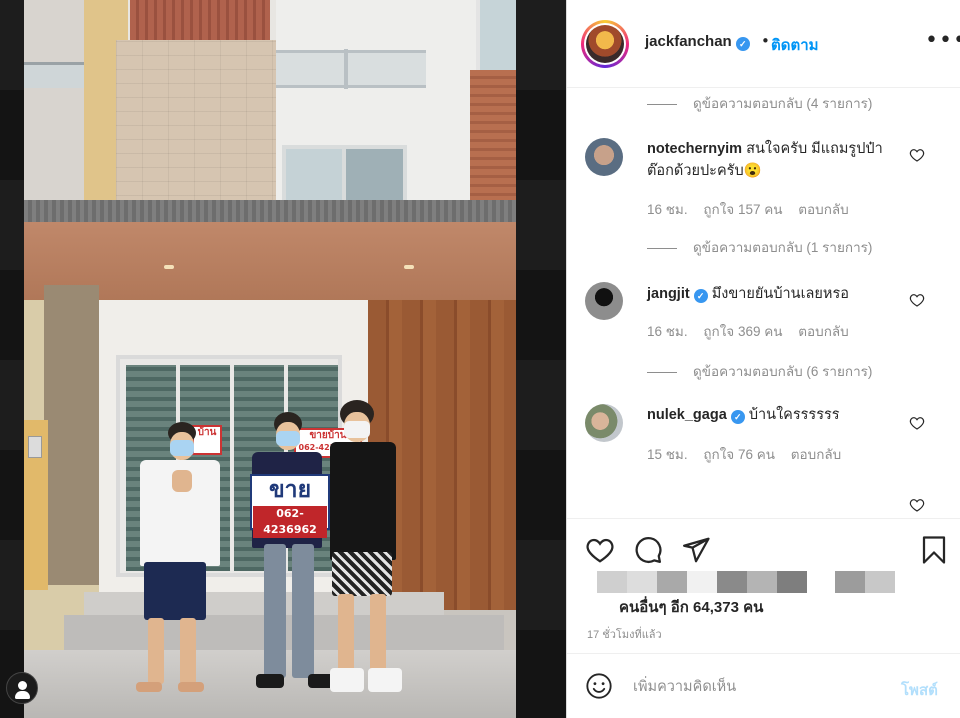 This screenshot has width=960, height=718. What do you see at coordinates (696, 550) in the screenshot?
I see `share-icon` at bounding box center [696, 550].